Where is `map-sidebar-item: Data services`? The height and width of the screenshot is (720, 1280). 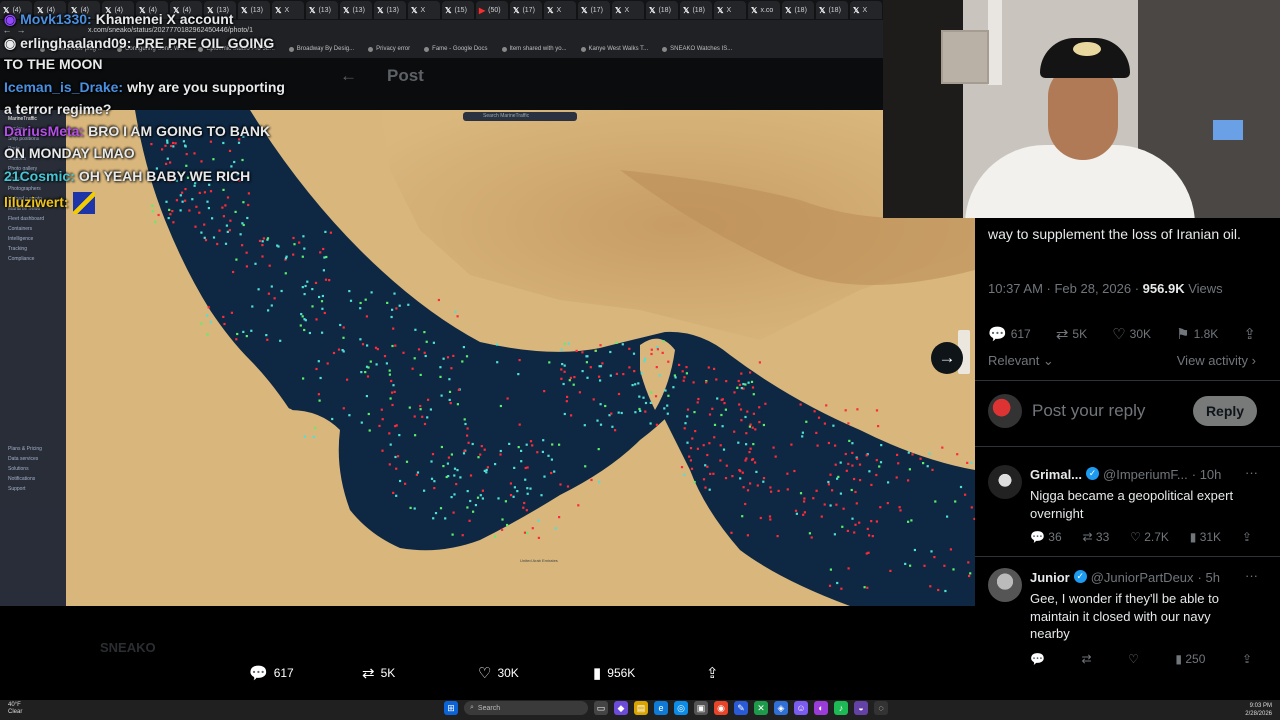 map-sidebar-item: Data services is located at coordinates (33, 459).